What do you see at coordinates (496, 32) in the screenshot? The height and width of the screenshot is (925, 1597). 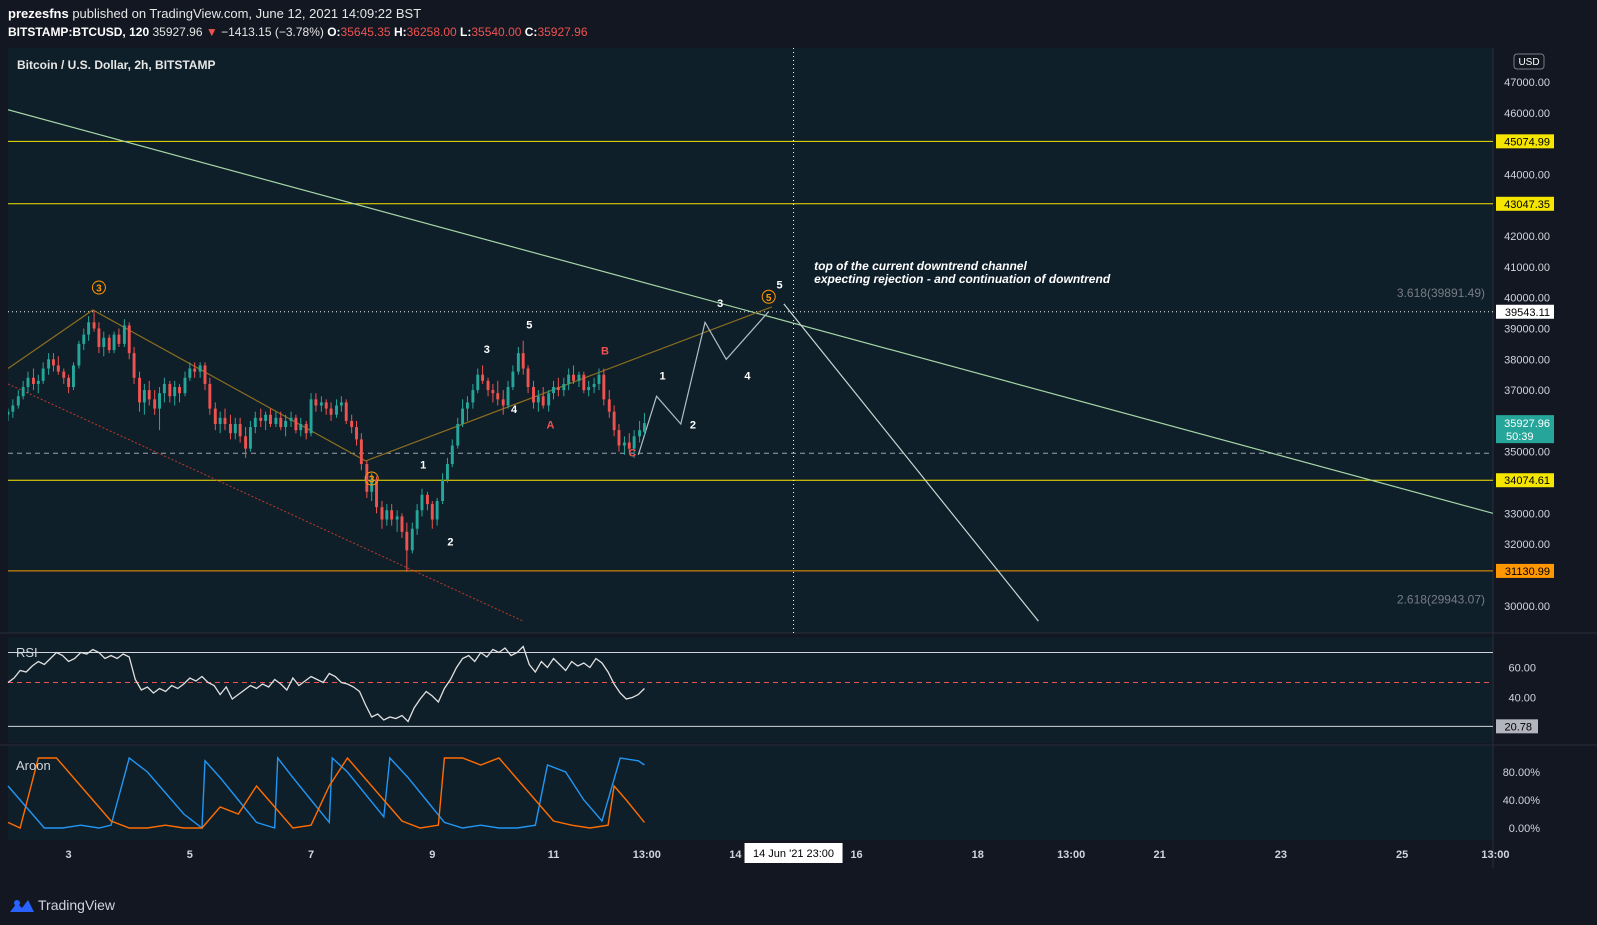 I see `low-value: 35540.00` at bounding box center [496, 32].